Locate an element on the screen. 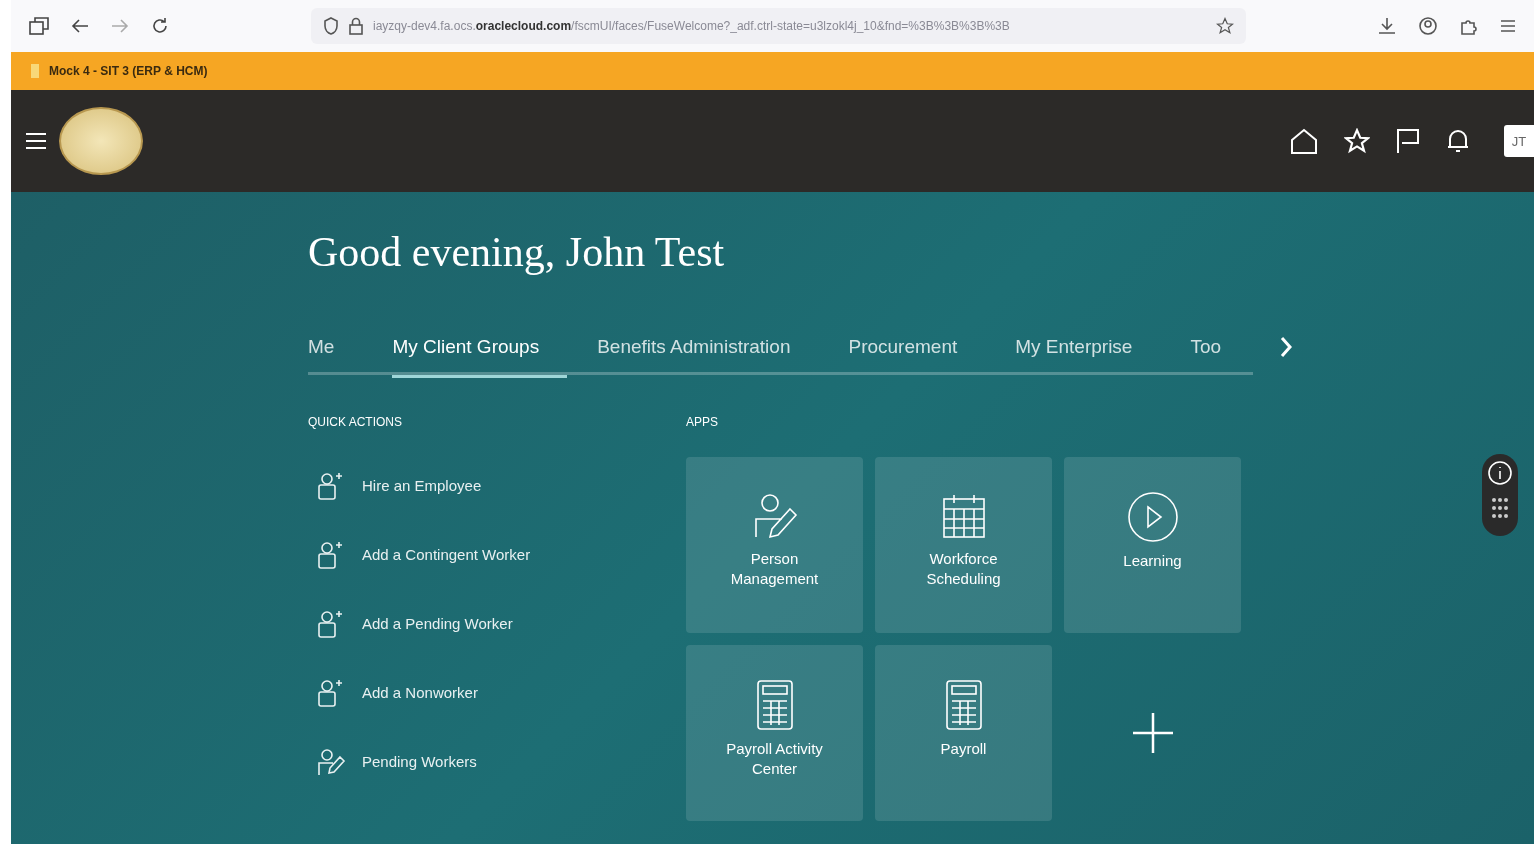 This screenshot has height=844, width=1534. nav-tab: Procurement is located at coordinates (917, 355).